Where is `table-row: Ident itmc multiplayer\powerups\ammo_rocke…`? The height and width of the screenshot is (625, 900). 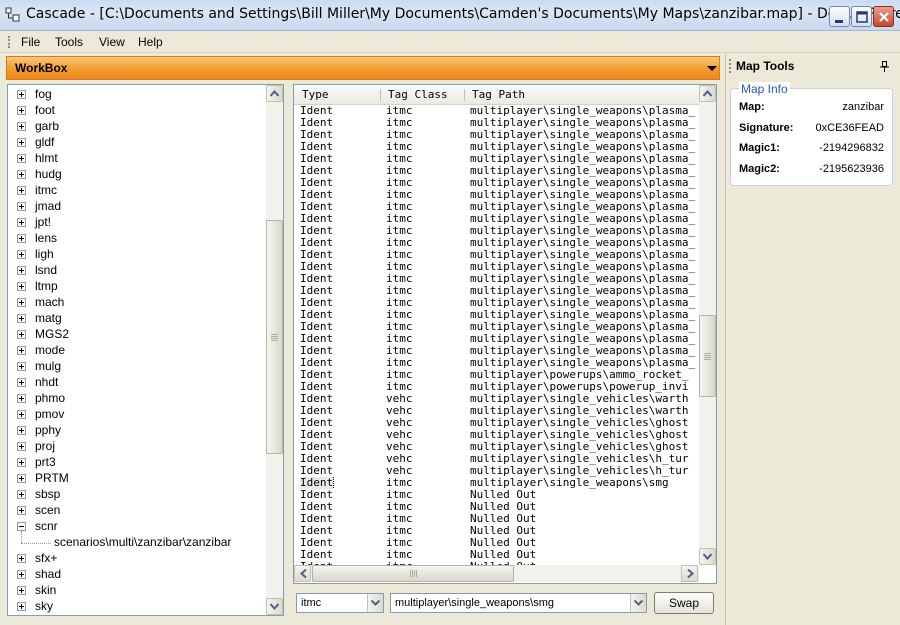
table-row: Ident itmc multiplayer\powerups\ammo_rocke… is located at coordinates (497, 375).